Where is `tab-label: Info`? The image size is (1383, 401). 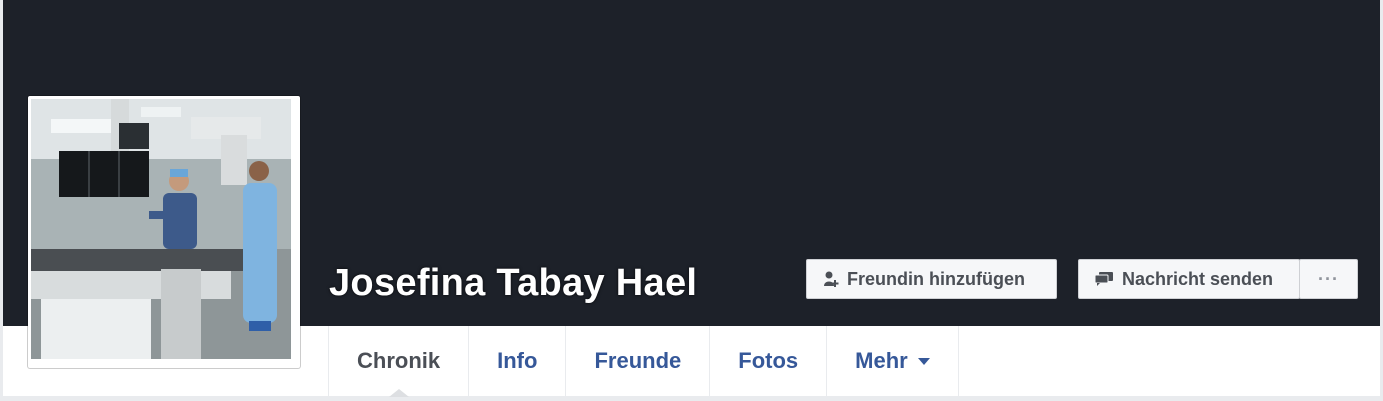
tab-label: Info is located at coordinates (517, 360).